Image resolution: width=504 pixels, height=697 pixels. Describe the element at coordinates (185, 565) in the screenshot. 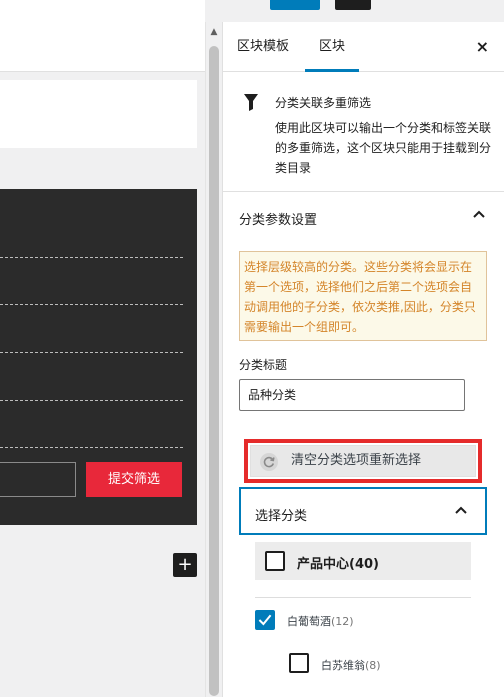

I see `add-block-button: +` at that location.